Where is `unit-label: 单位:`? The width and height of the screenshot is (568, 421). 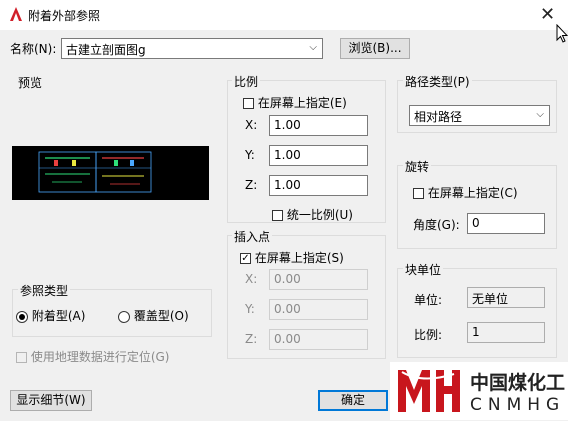 unit-label: 单位: is located at coordinates (428, 300).